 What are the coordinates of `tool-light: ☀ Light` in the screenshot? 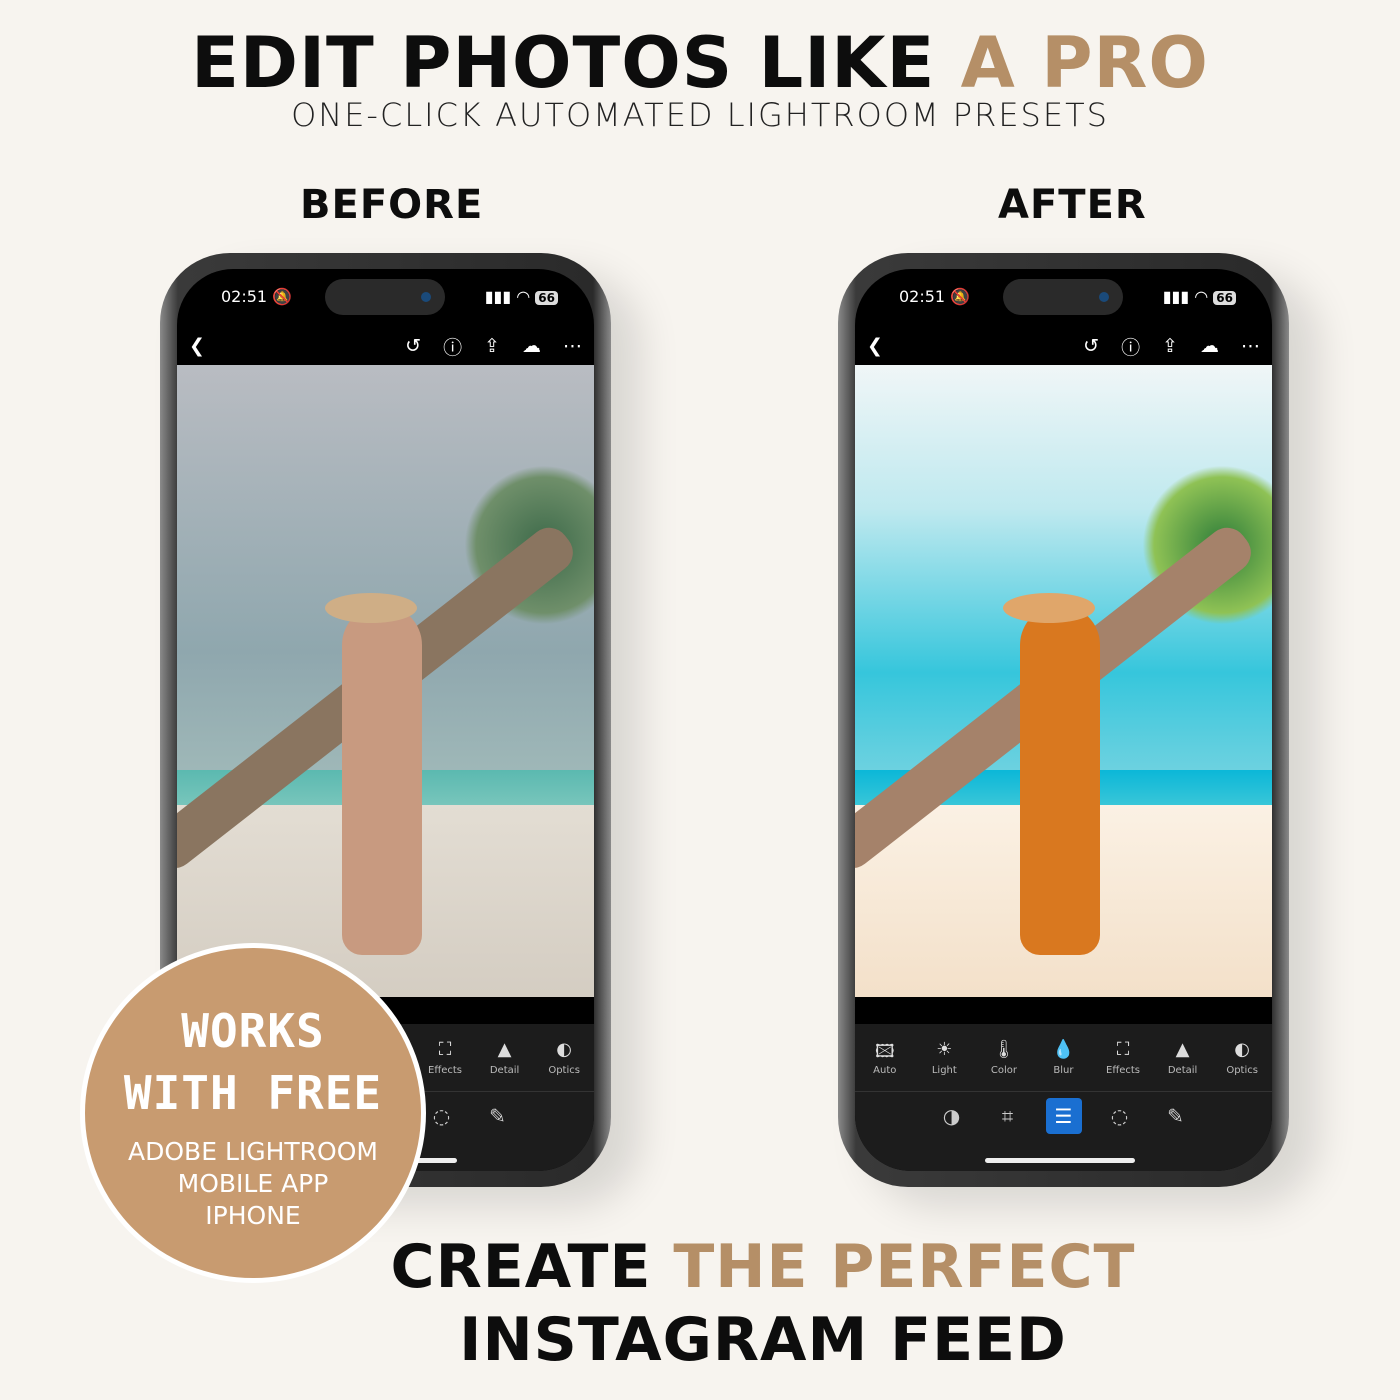 It's located at (944, 1057).